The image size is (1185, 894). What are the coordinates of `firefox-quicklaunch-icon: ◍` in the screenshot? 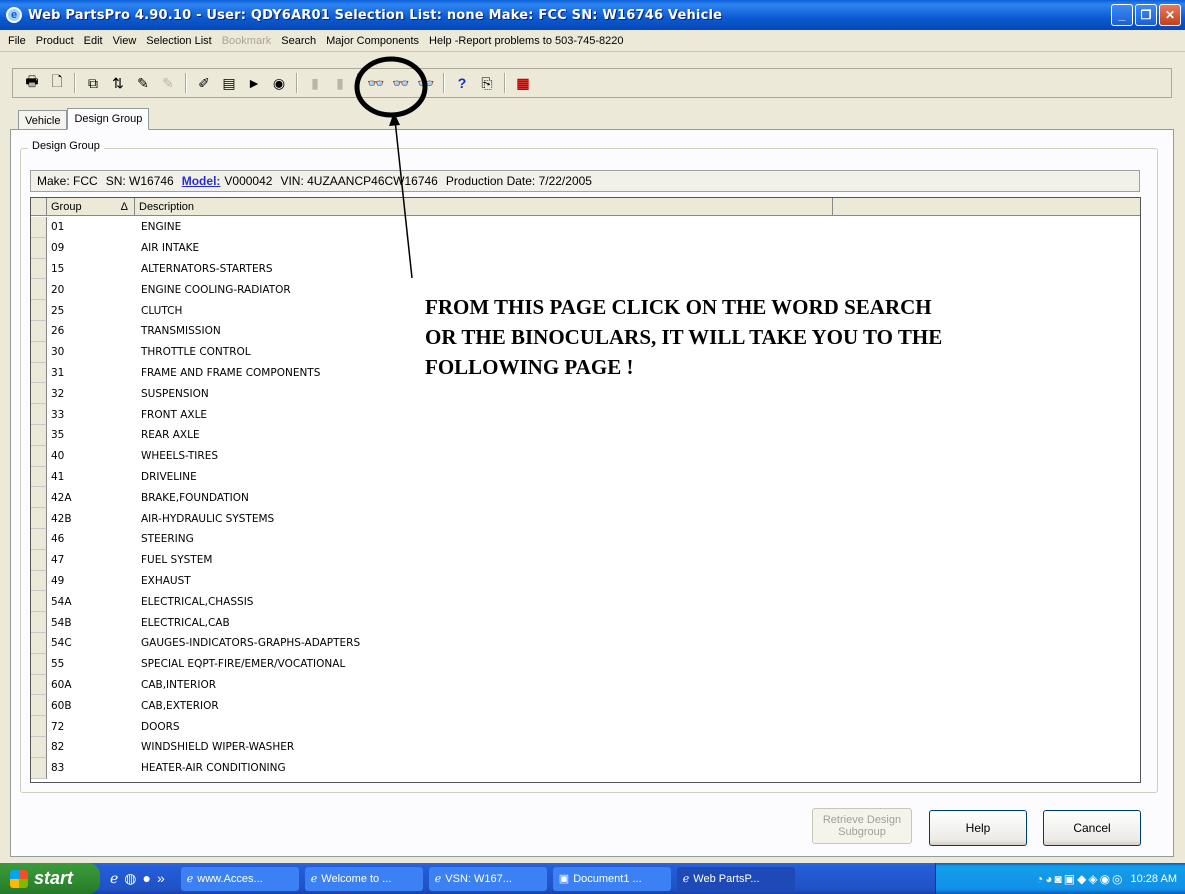 It's located at (130, 878).